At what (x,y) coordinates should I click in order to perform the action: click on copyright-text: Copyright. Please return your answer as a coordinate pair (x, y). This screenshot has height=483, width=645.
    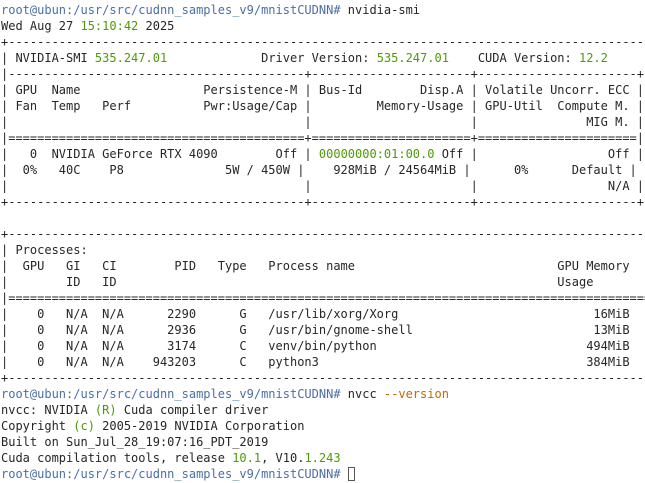
    Looking at the image, I should click on (37, 426).